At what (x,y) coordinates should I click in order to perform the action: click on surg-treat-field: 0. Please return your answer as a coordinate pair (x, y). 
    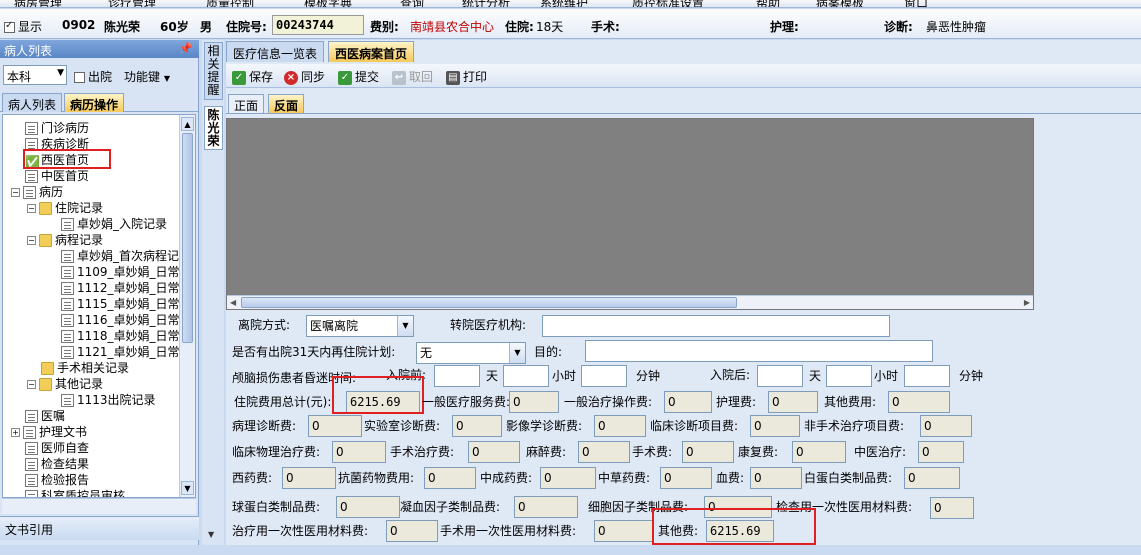
    Looking at the image, I should click on (494, 452).